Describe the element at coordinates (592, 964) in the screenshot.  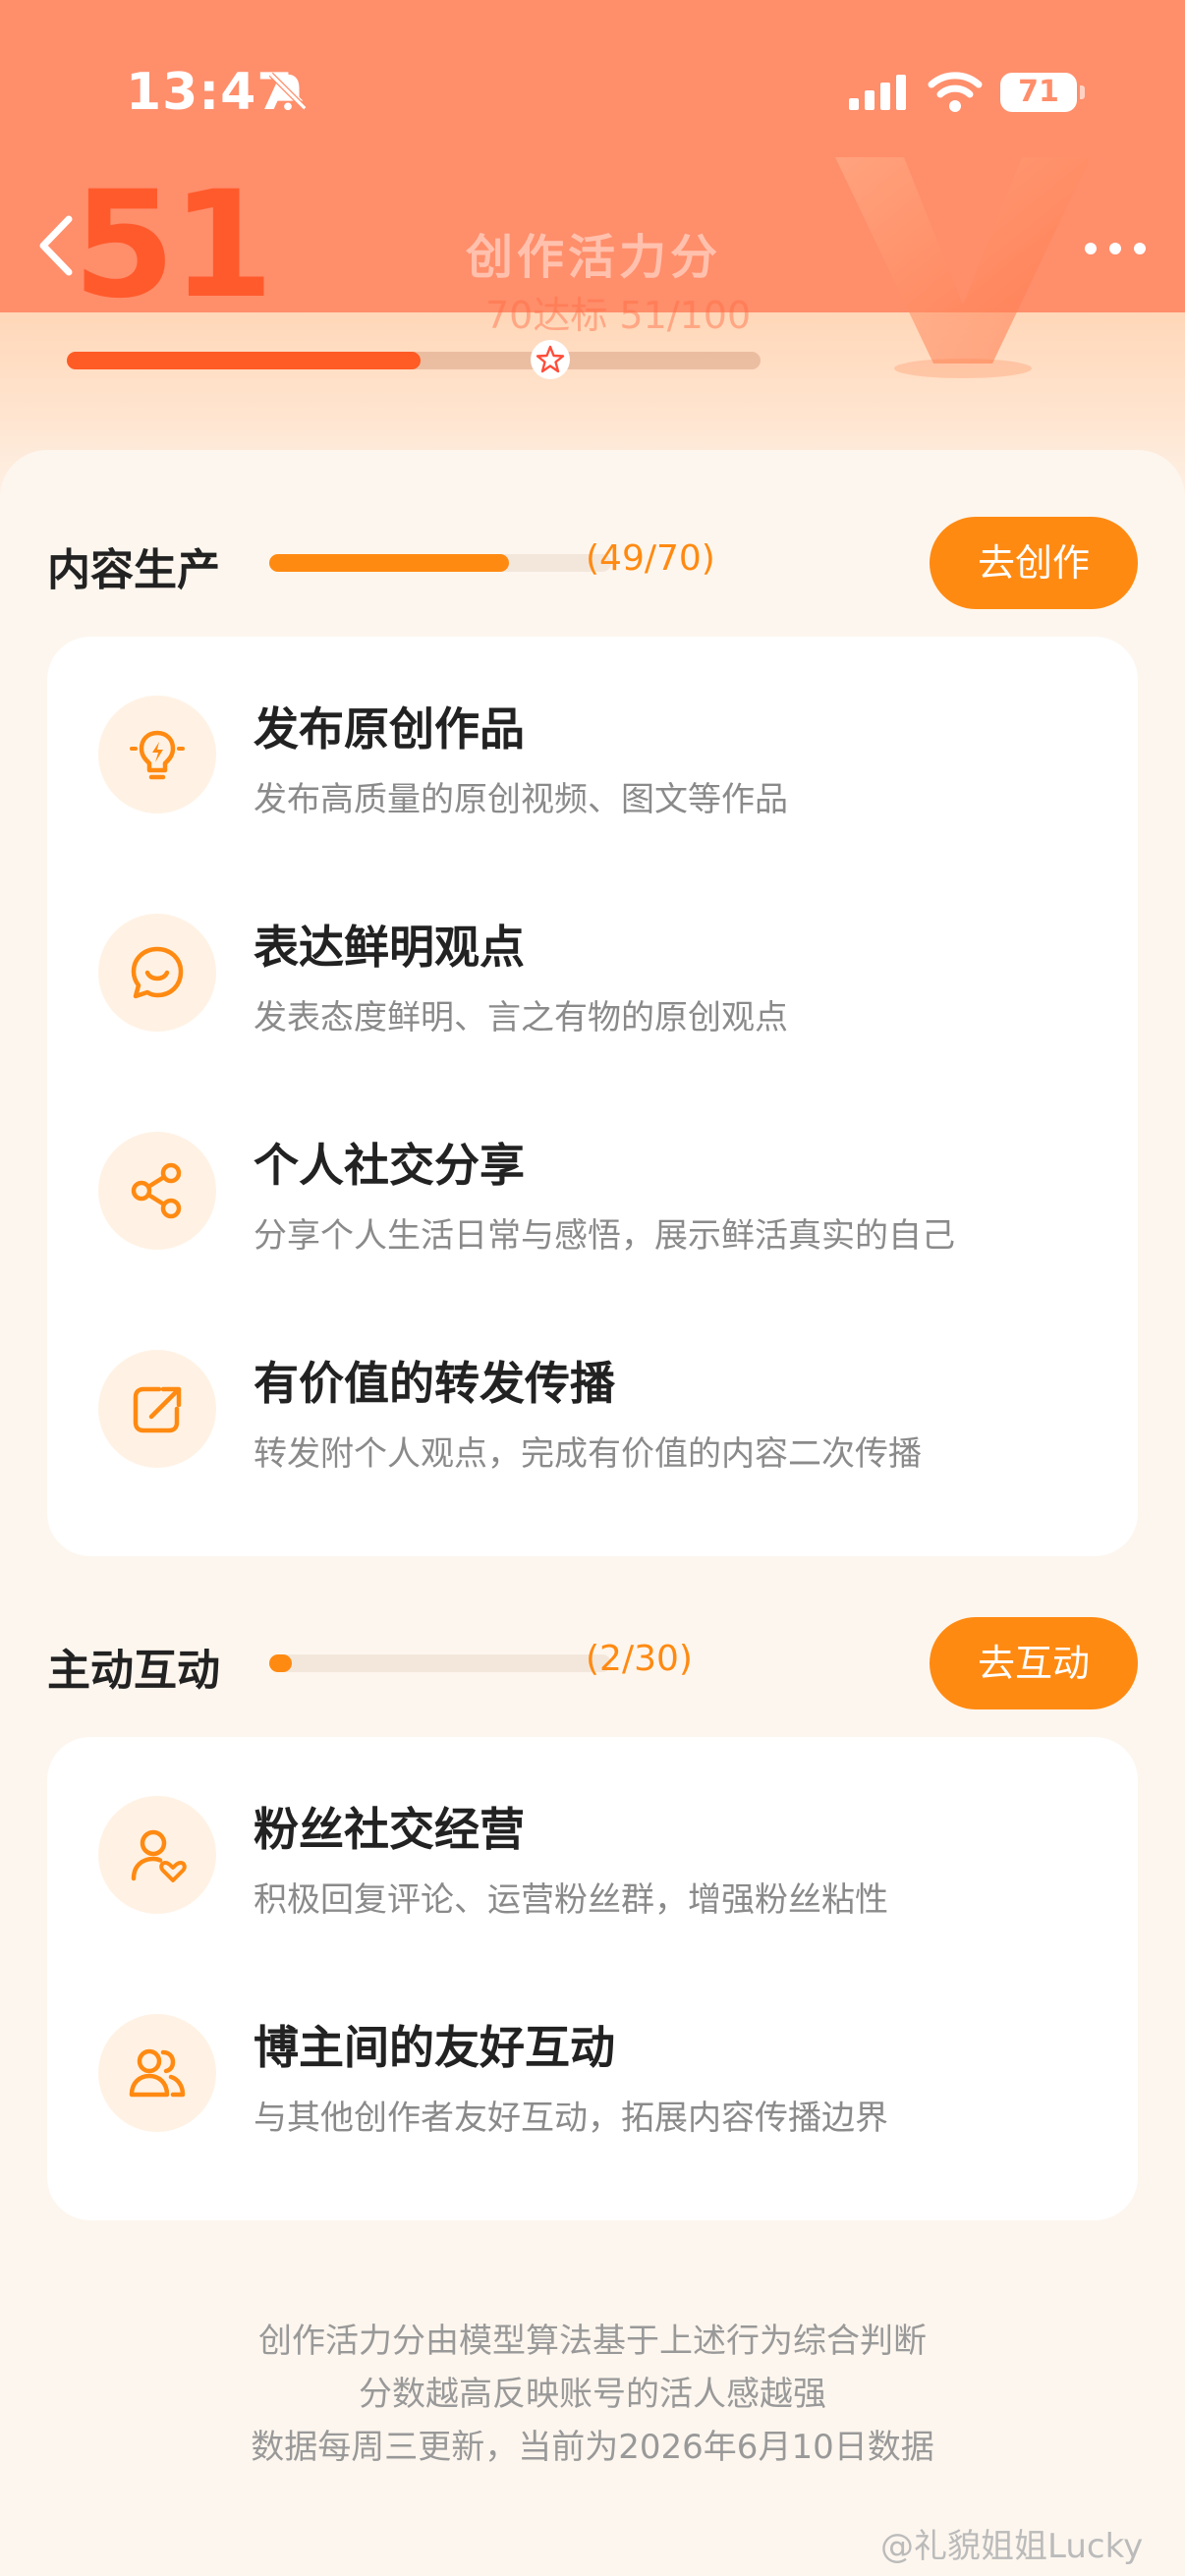
I see `list-item: 表达鲜明观点 发表态度鲜明、言之有物的原创观点` at that location.